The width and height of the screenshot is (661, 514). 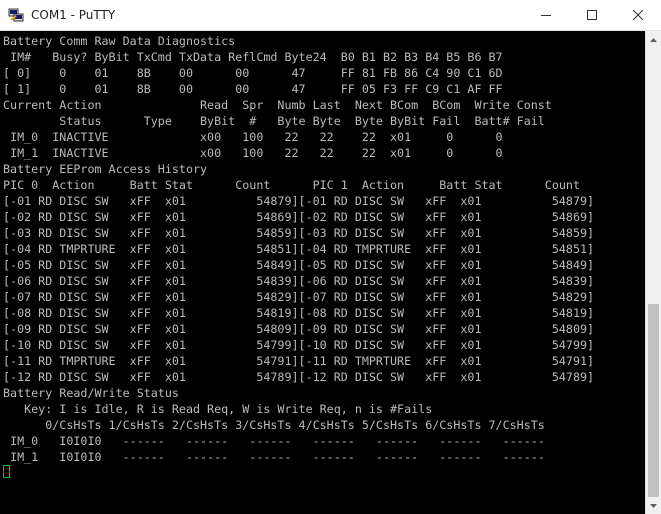 What do you see at coordinates (330, 15) in the screenshot?
I see `title-bar: COM1 - PuTTY` at bounding box center [330, 15].